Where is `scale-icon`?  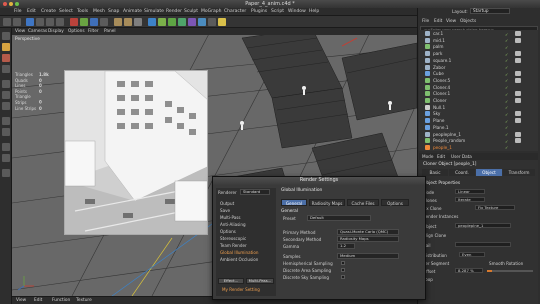
scale-icon is located at coordinates (50, 22).